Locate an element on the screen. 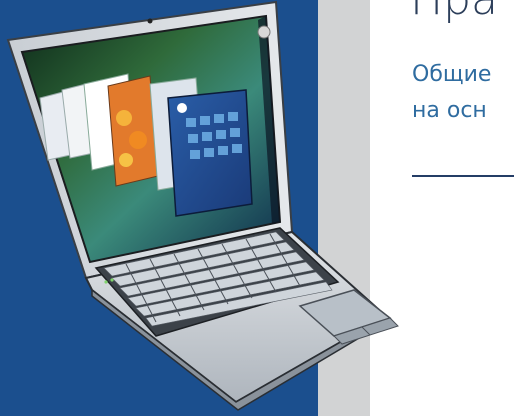 The width and height of the screenshot is (514, 416). clock-gadget-icon is located at coordinates (264, 32).